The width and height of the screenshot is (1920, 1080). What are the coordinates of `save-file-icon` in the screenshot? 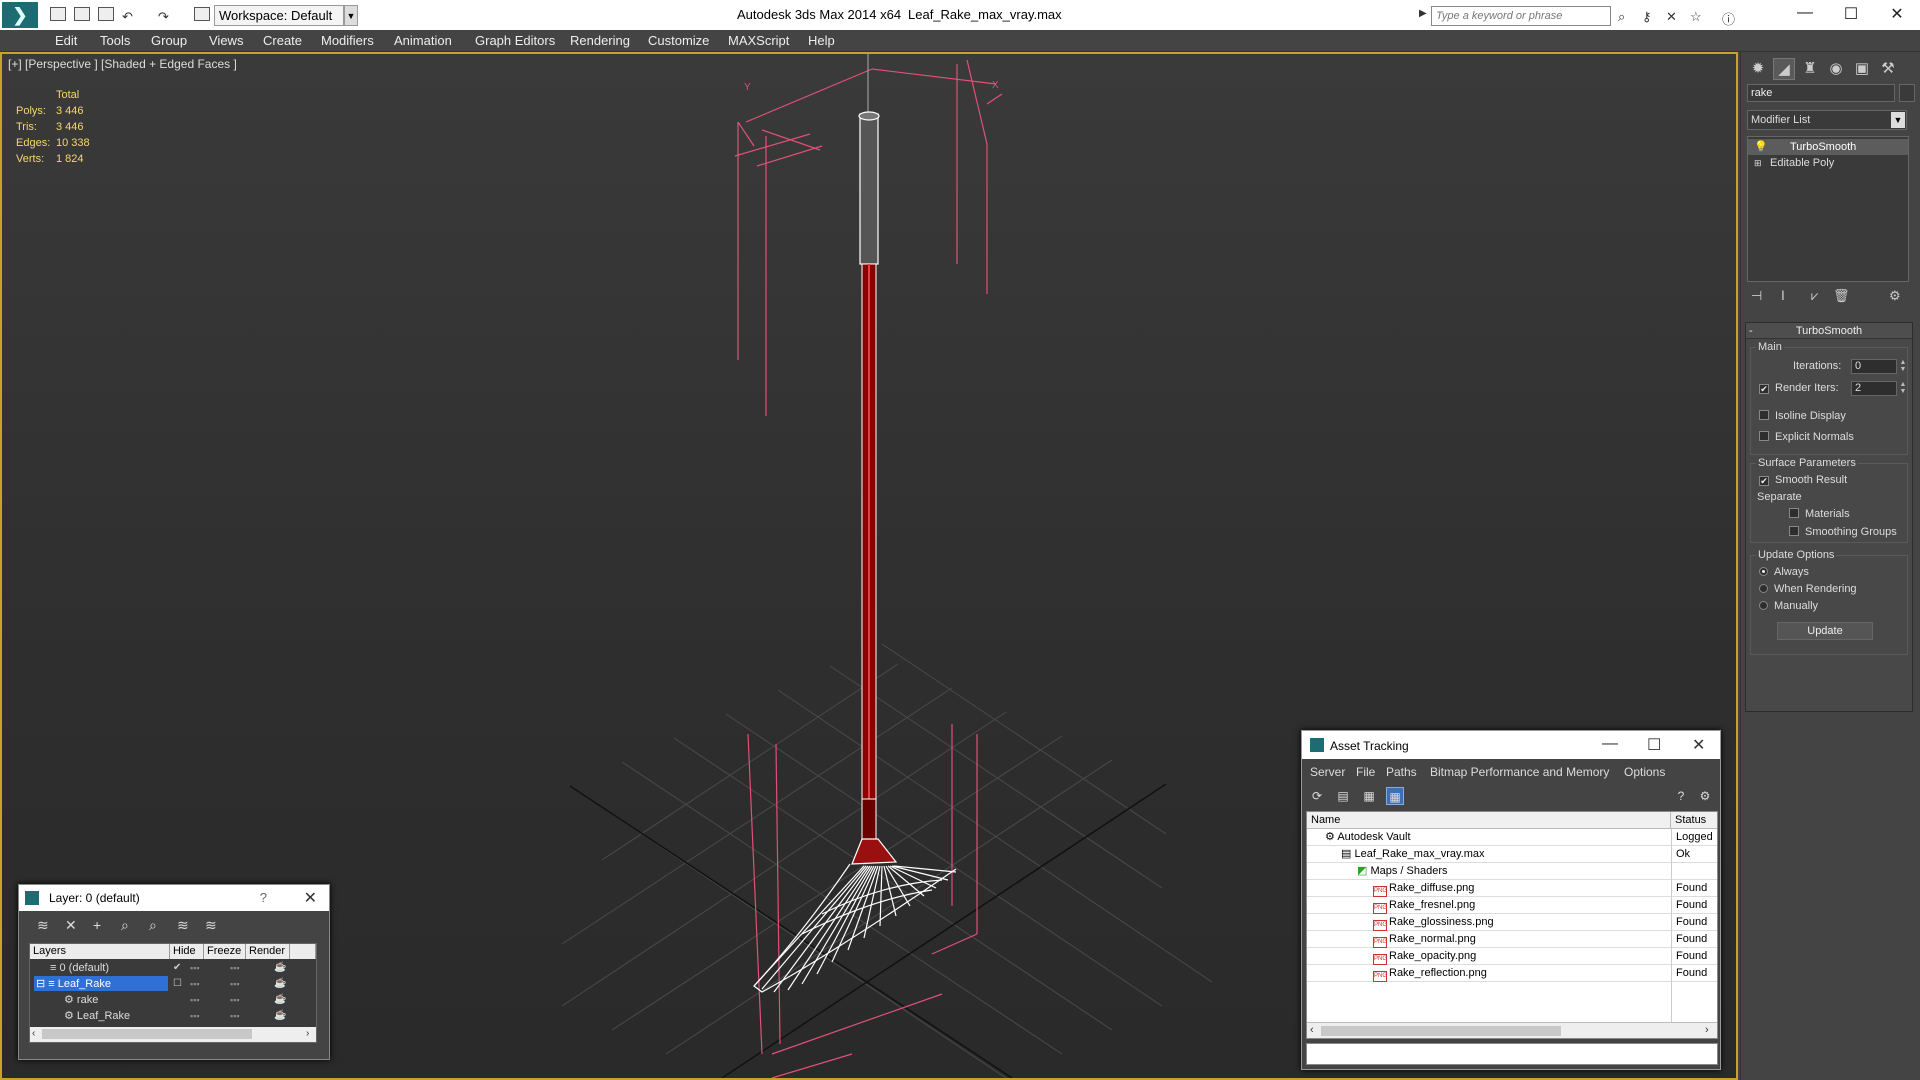 It's located at (106, 14).